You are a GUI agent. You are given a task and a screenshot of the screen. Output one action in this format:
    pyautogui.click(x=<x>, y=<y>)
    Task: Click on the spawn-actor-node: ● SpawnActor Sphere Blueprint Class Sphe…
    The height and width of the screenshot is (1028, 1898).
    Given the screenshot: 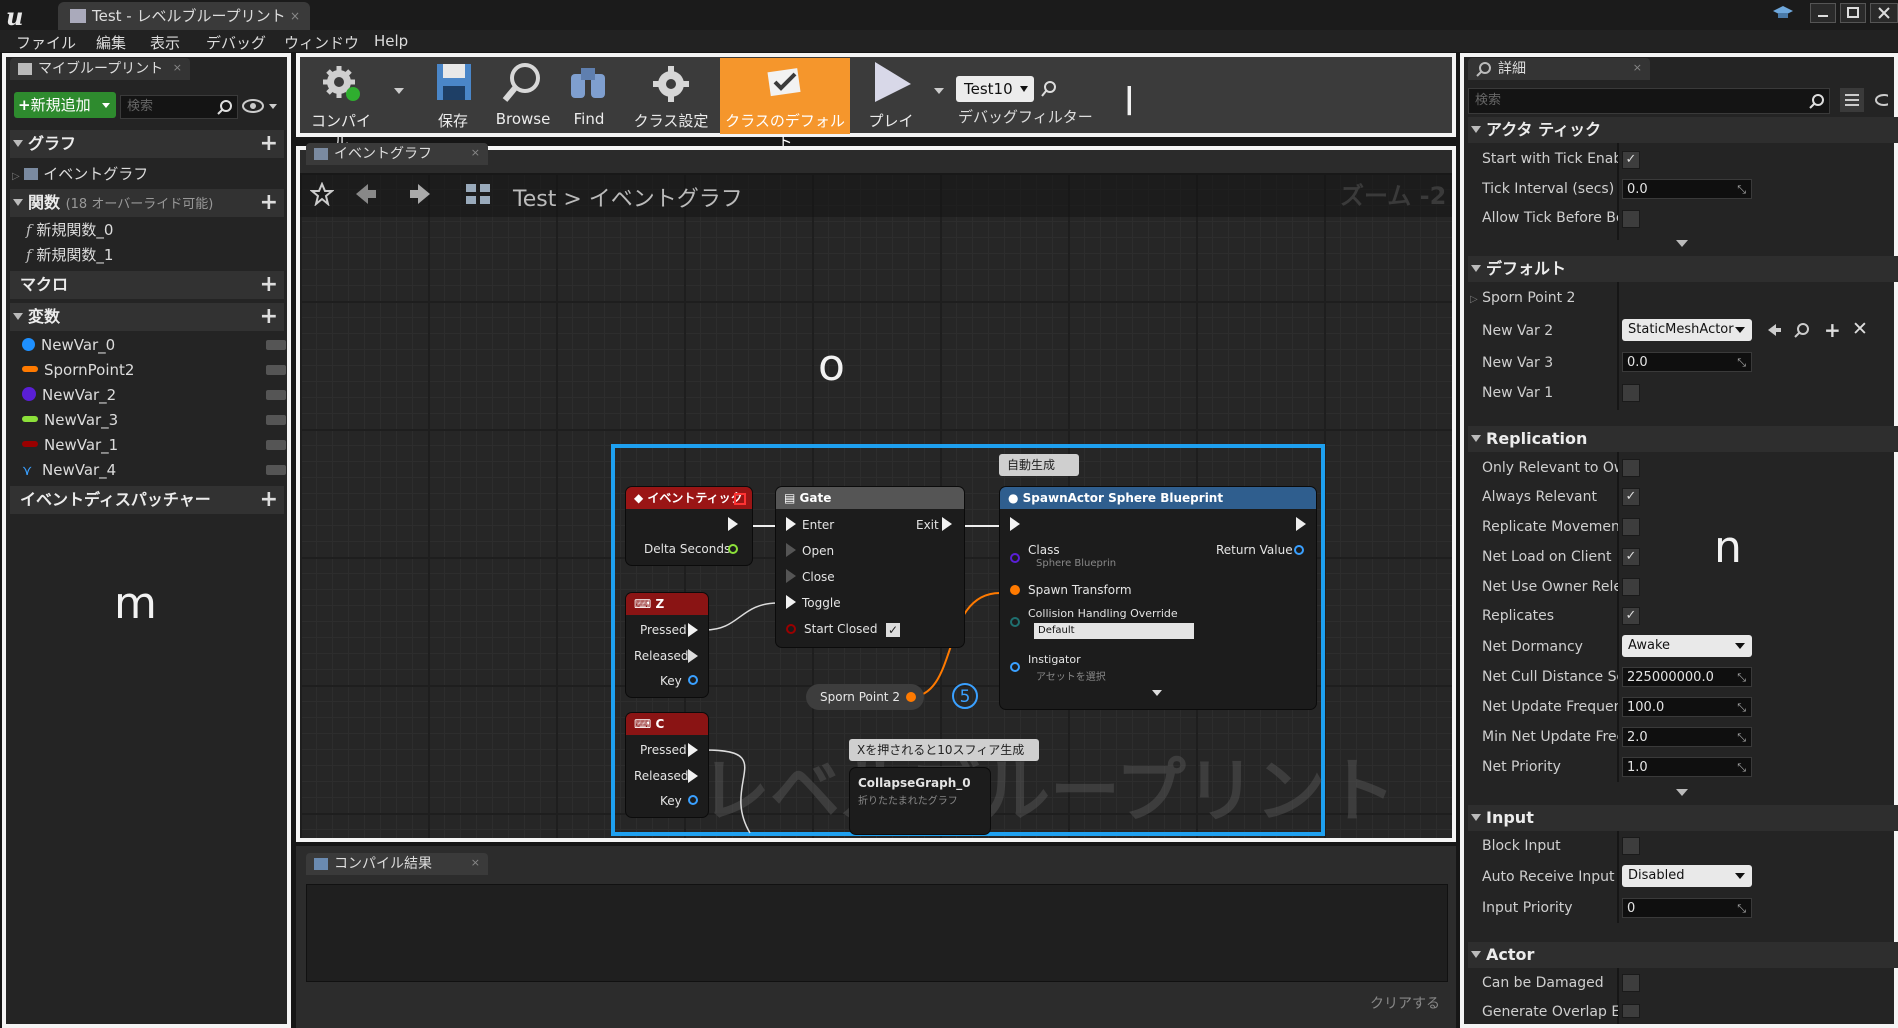 What is the action you would take?
    pyautogui.click(x=1158, y=598)
    